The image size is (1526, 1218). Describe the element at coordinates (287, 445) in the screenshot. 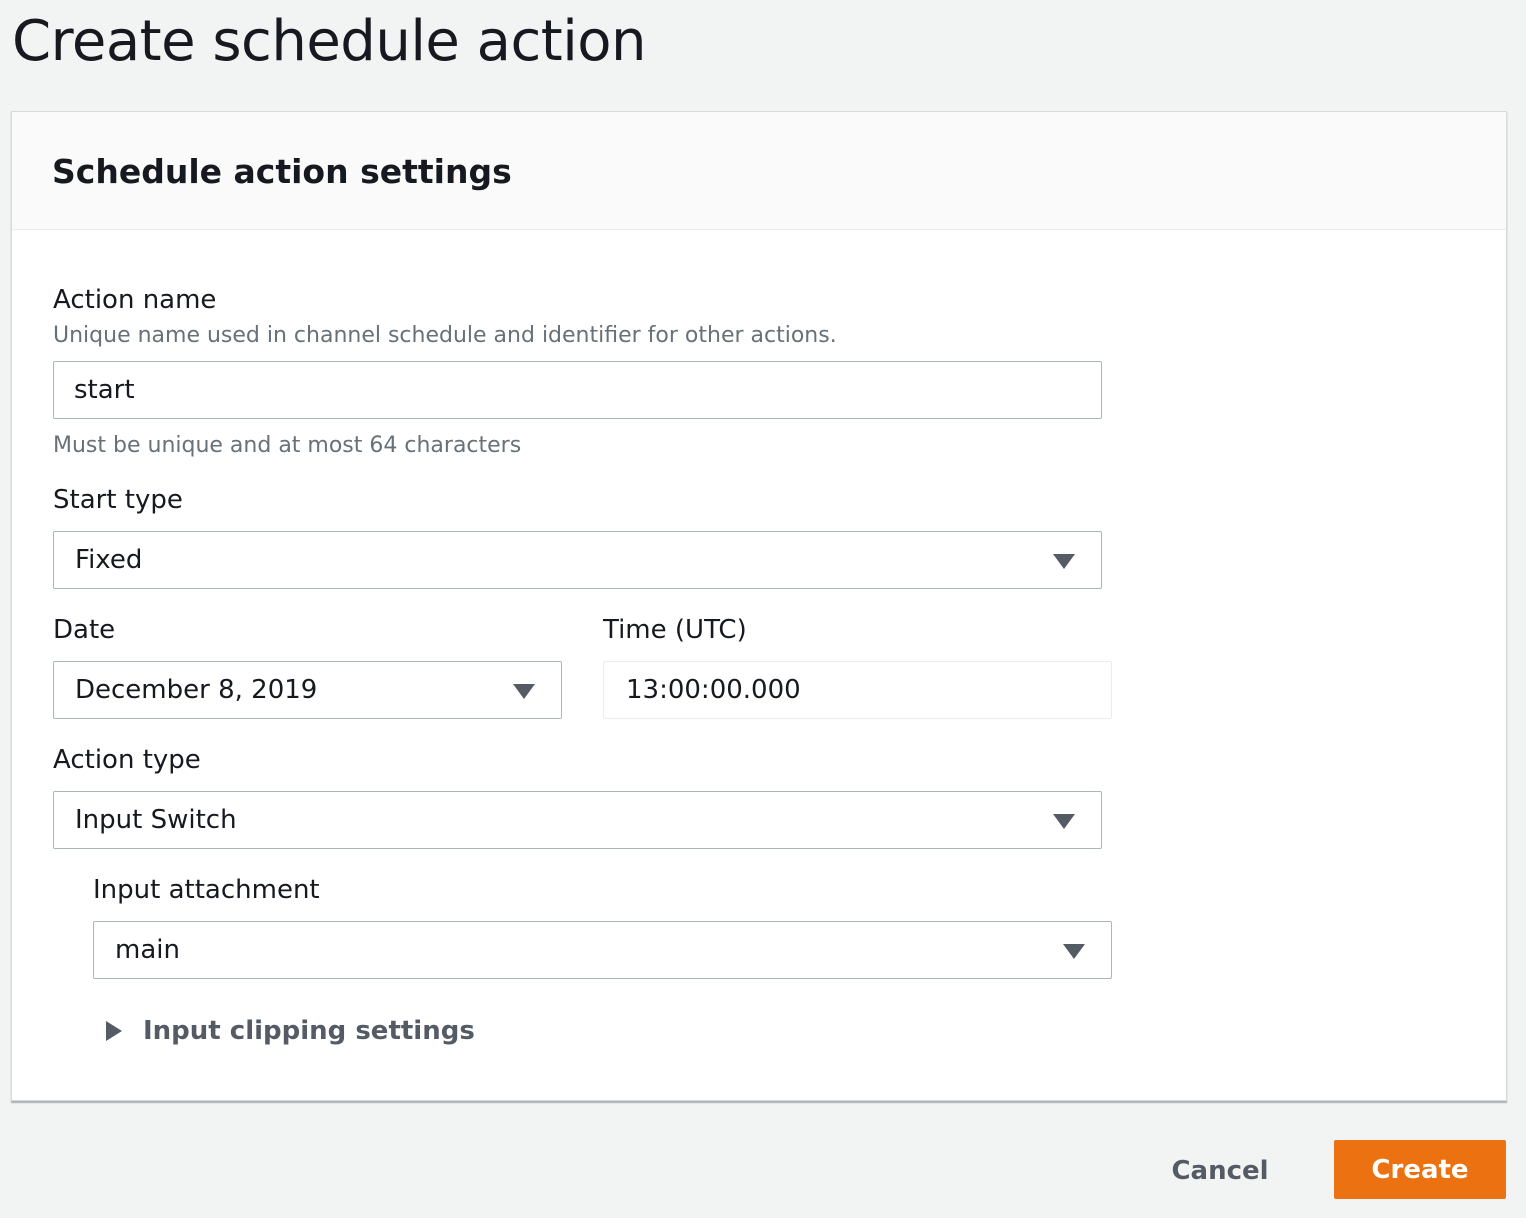

I see `action-name-constraint: Must be unique and at most 64 characters` at that location.